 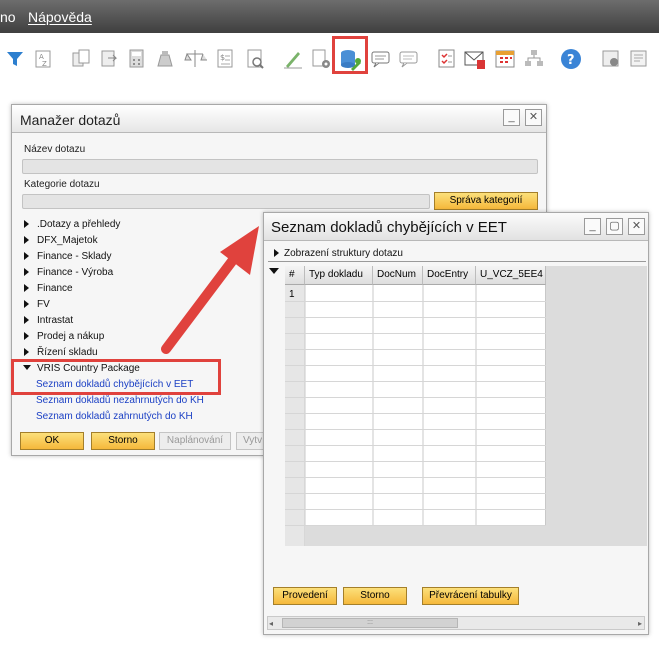 I want to click on close-button: ✕, so click(x=636, y=226).